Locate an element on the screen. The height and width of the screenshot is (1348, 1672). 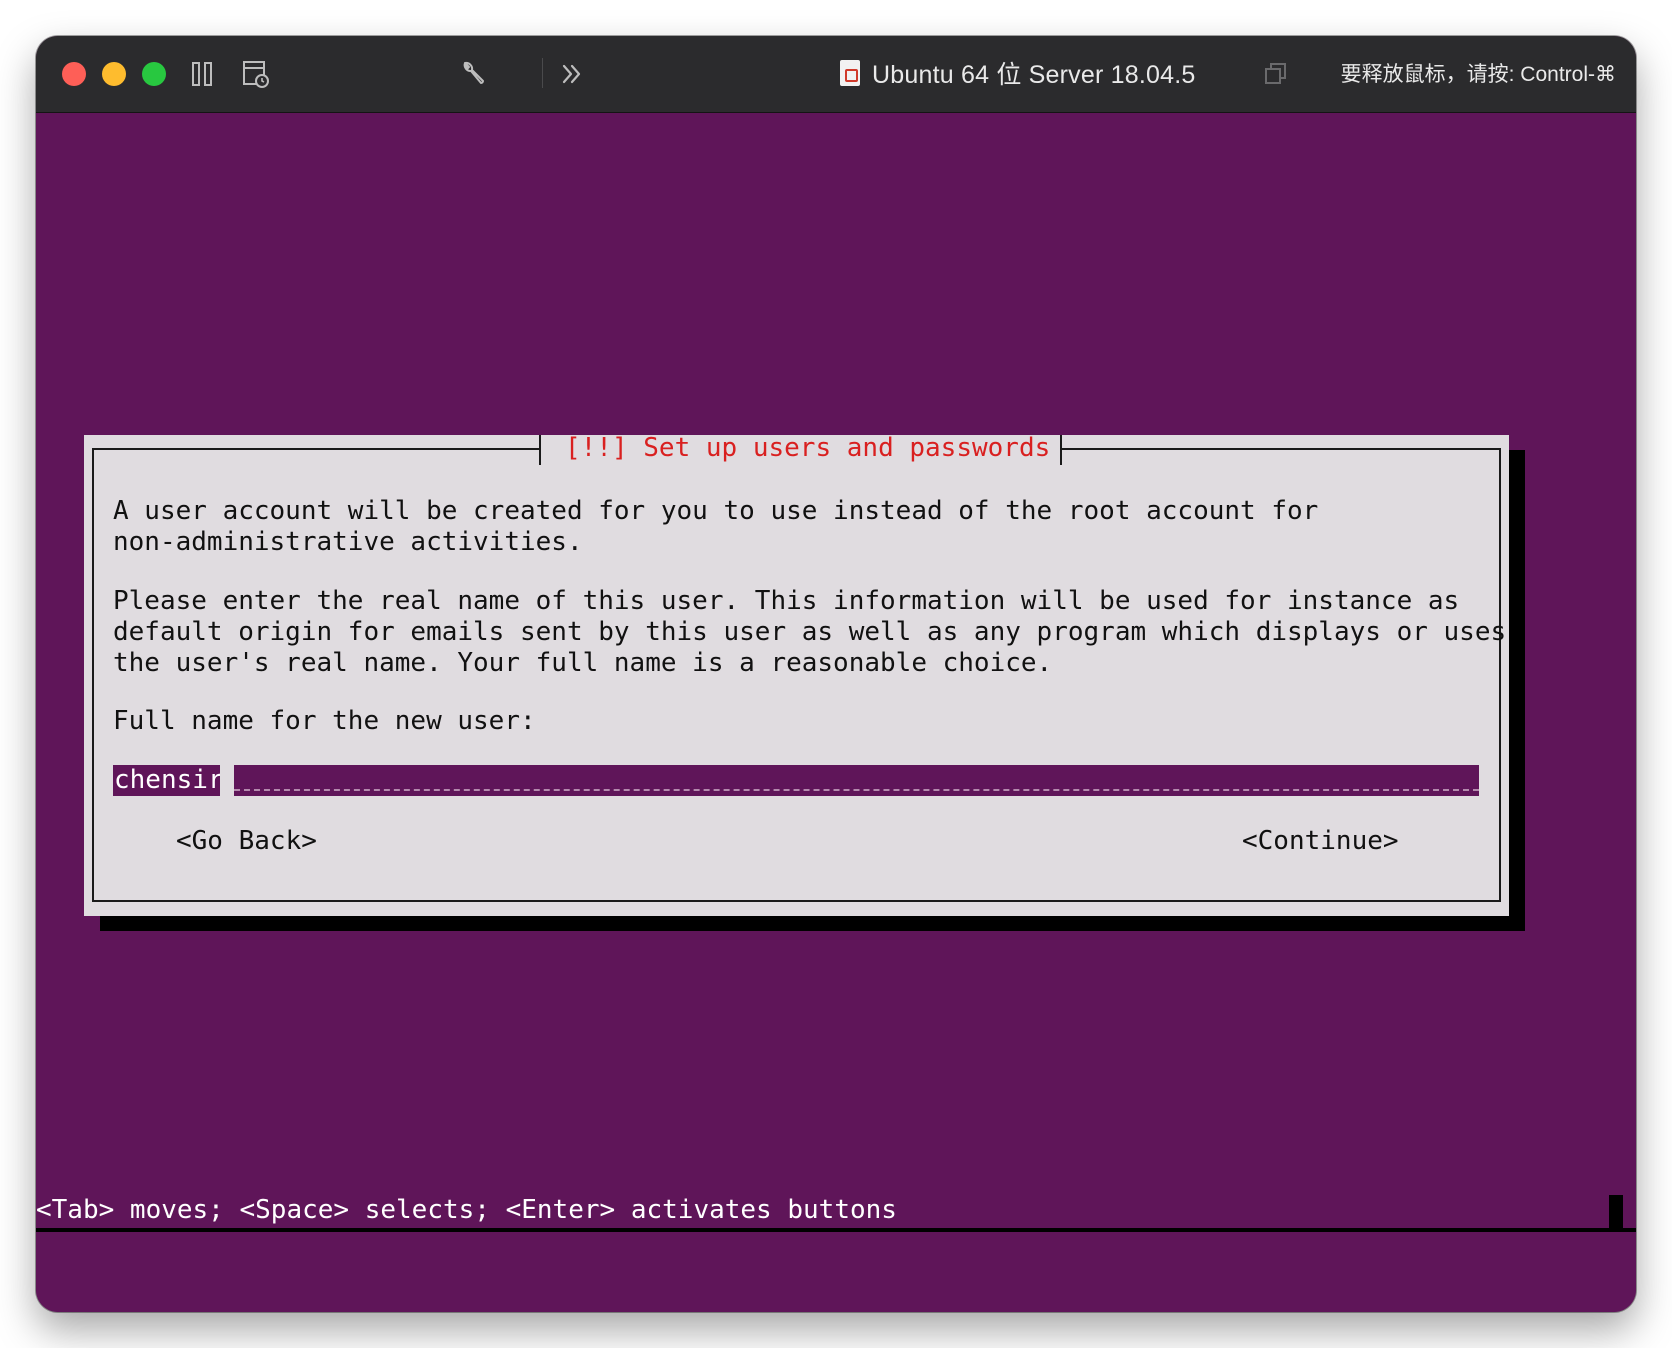
status-line-block is located at coordinates (1616, 1211).